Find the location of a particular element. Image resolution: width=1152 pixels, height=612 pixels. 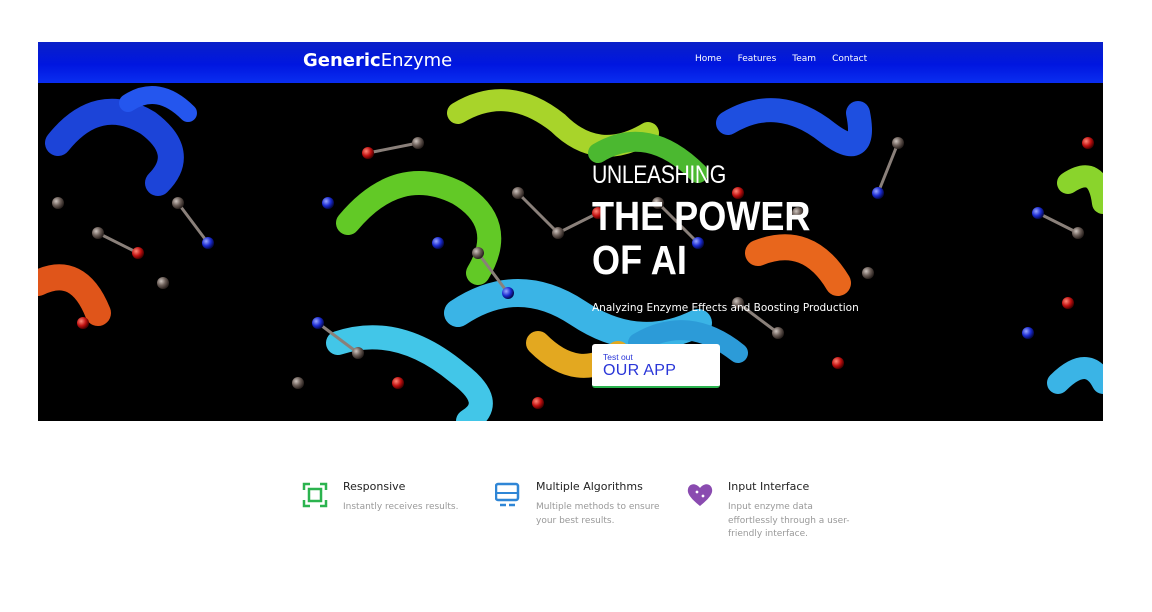

feature-description: Instantly receives results. is located at coordinates (401, 507).